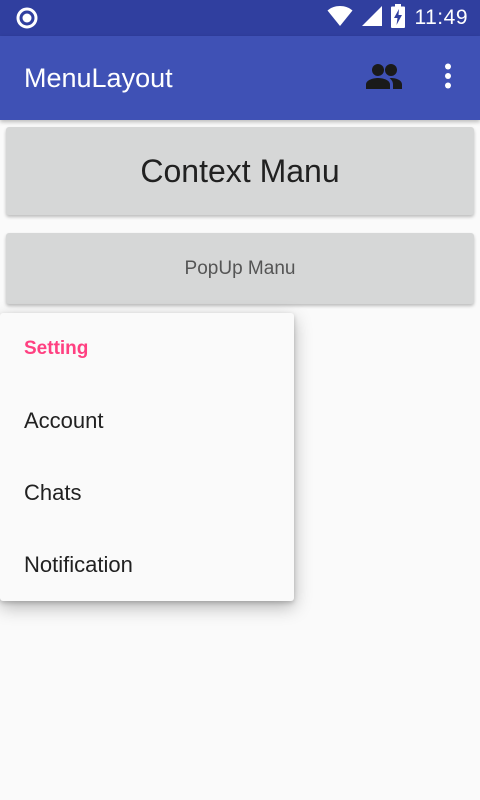  I want to click on overflow-menu-icon, so click(448, 78).